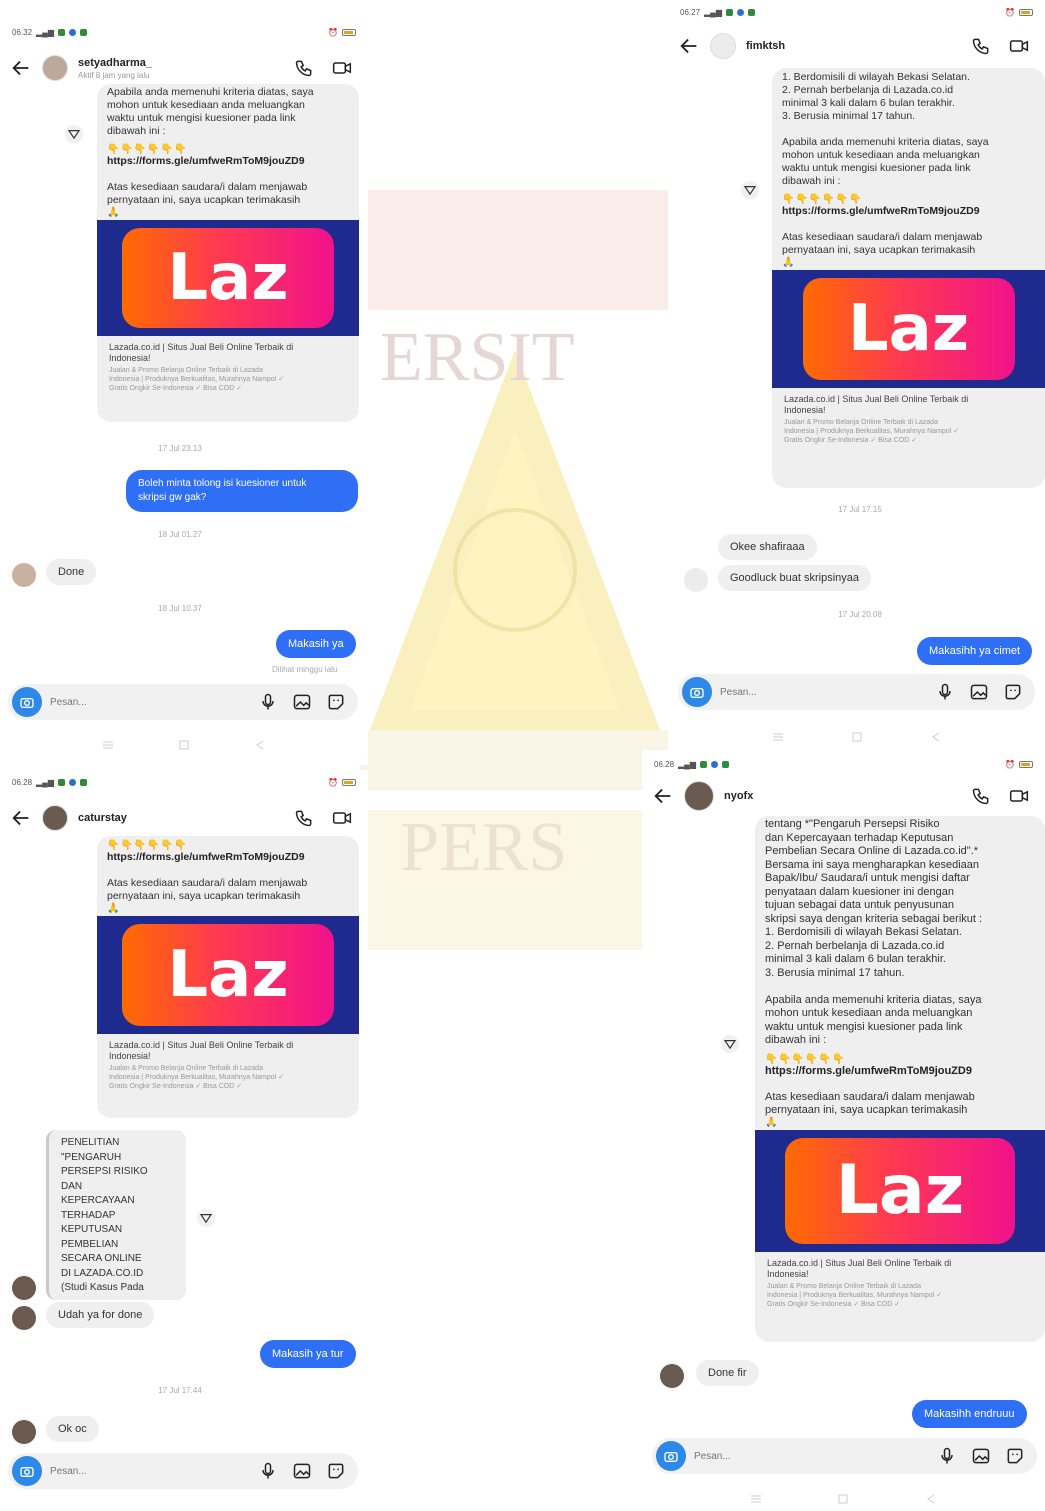  I want to click on watermark-bottom-text: PERS, so click(483, 847).